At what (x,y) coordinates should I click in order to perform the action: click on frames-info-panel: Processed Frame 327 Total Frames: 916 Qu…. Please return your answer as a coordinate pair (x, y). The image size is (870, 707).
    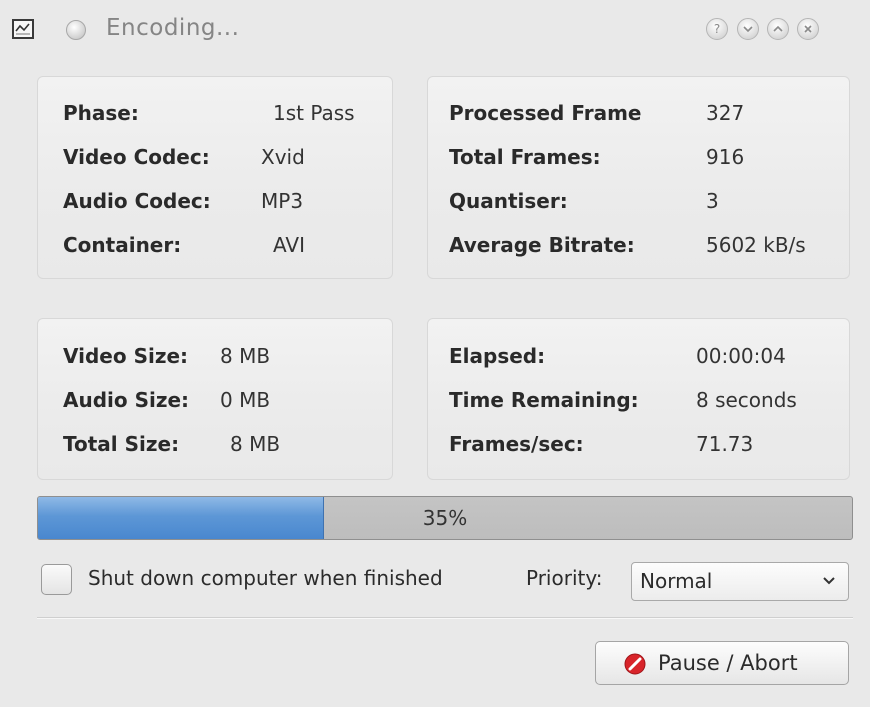
    Looking at the image, I should click on (638, 177).